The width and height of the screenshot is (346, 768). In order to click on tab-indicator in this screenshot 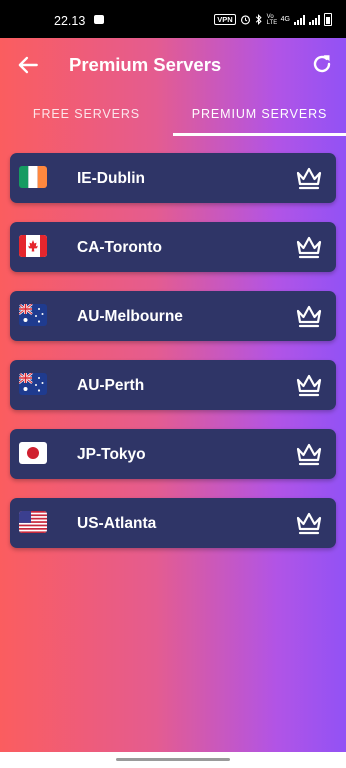, I will do `click(259, 134)`.